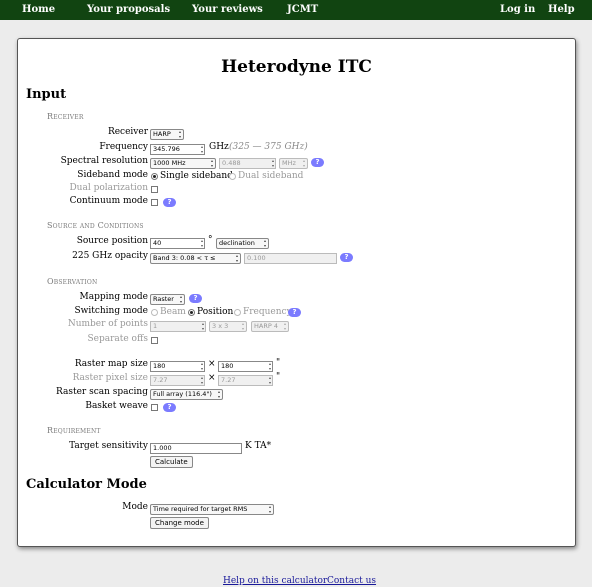 The image size is (592, 587). What do you see at coordinates (245, 366) in the screenshot?
I see `raster-height-input: 180` at bounding box center [245, 366].